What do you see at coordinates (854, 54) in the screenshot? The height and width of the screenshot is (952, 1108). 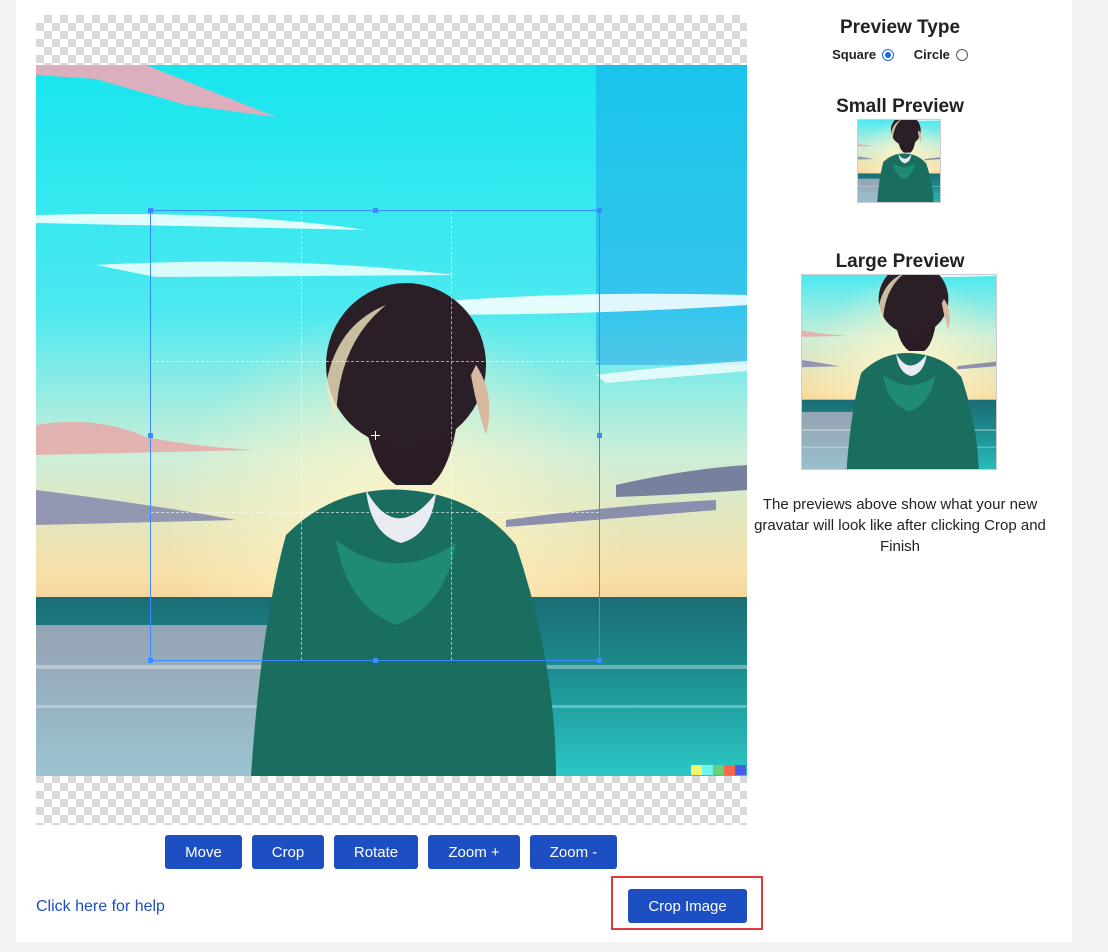 I see `radio-label: Square` at bounding box center [854, 54].